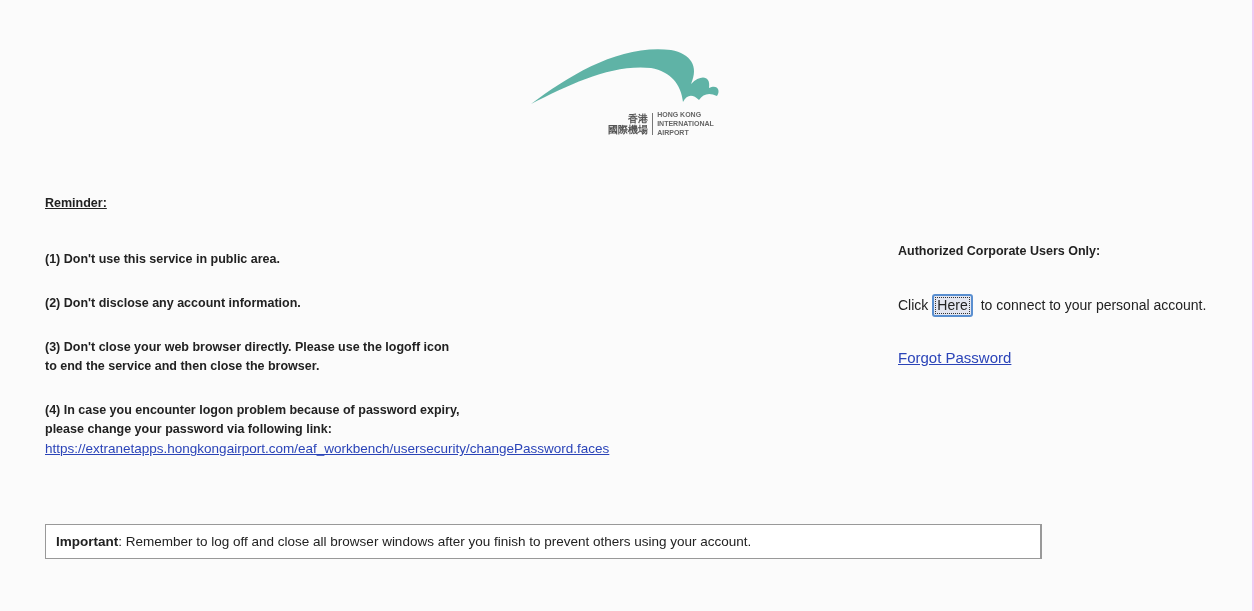  I want to click on connect-text: to connect to your personal account., so click(1093, 305).